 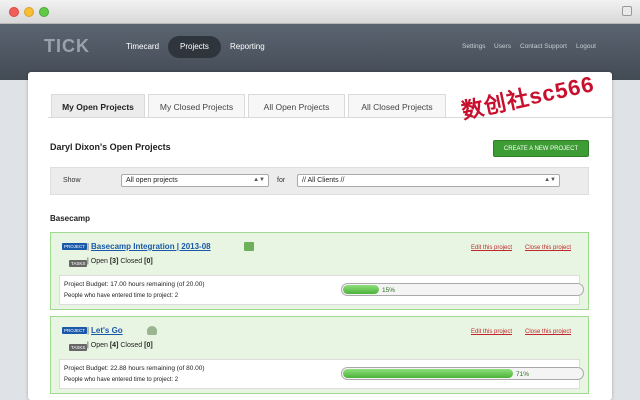 What do you see at coordinates (152, 180) in the screenshot?
I see `show-select-value: All open projects` at bounding box center [152, 180].